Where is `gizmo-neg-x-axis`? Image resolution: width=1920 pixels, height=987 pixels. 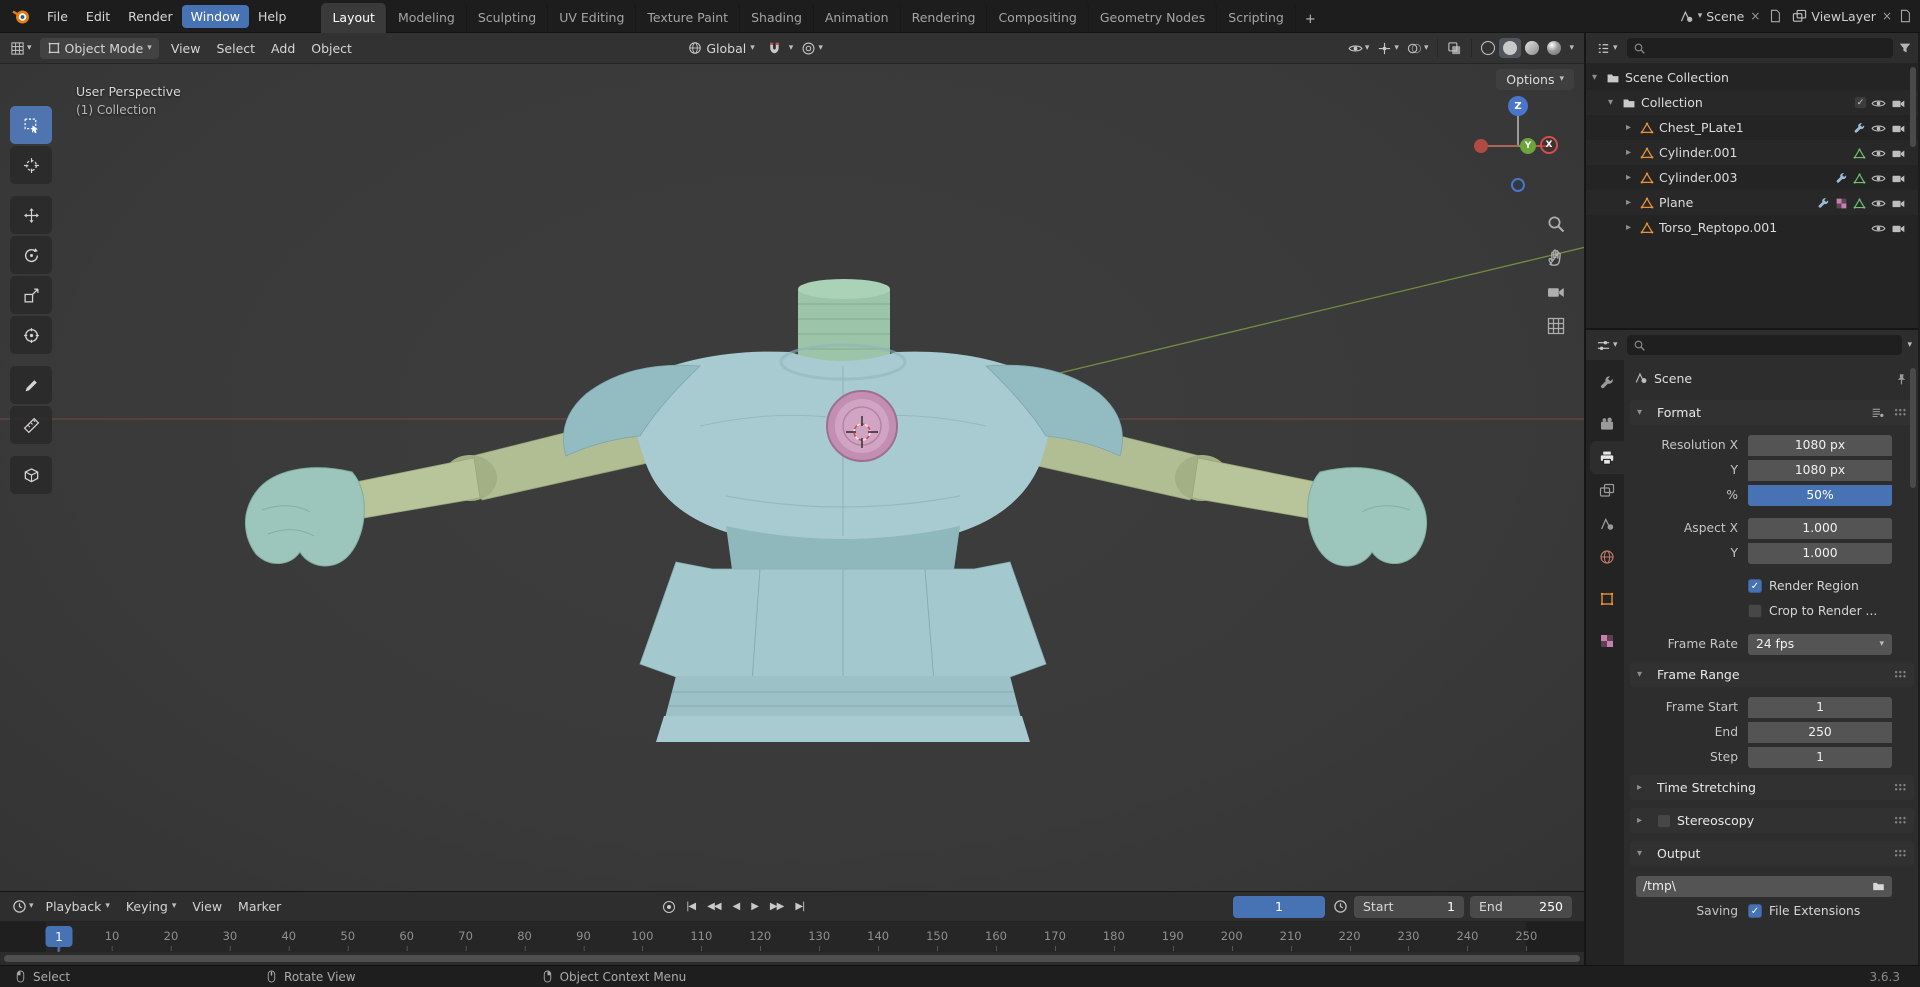
gizmo-neg-x-axis is located at coordinates (1481, 146).